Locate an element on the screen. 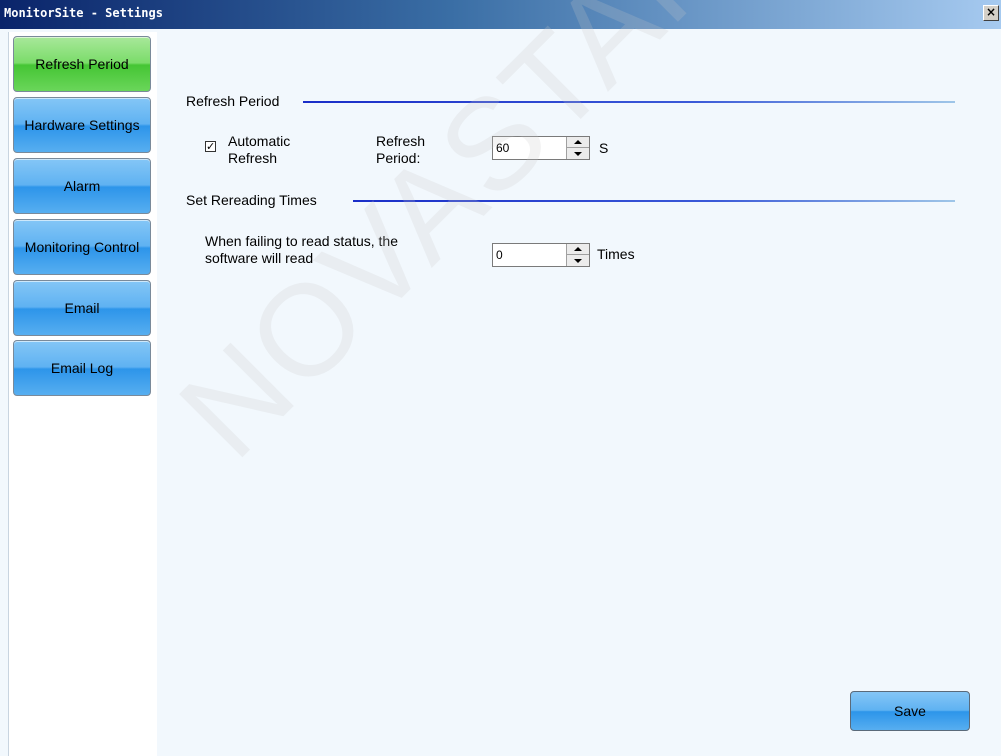 The width and height of the screenshot is (1001, 756). rereading-times-spinbox is located at coordinates (541, 255).